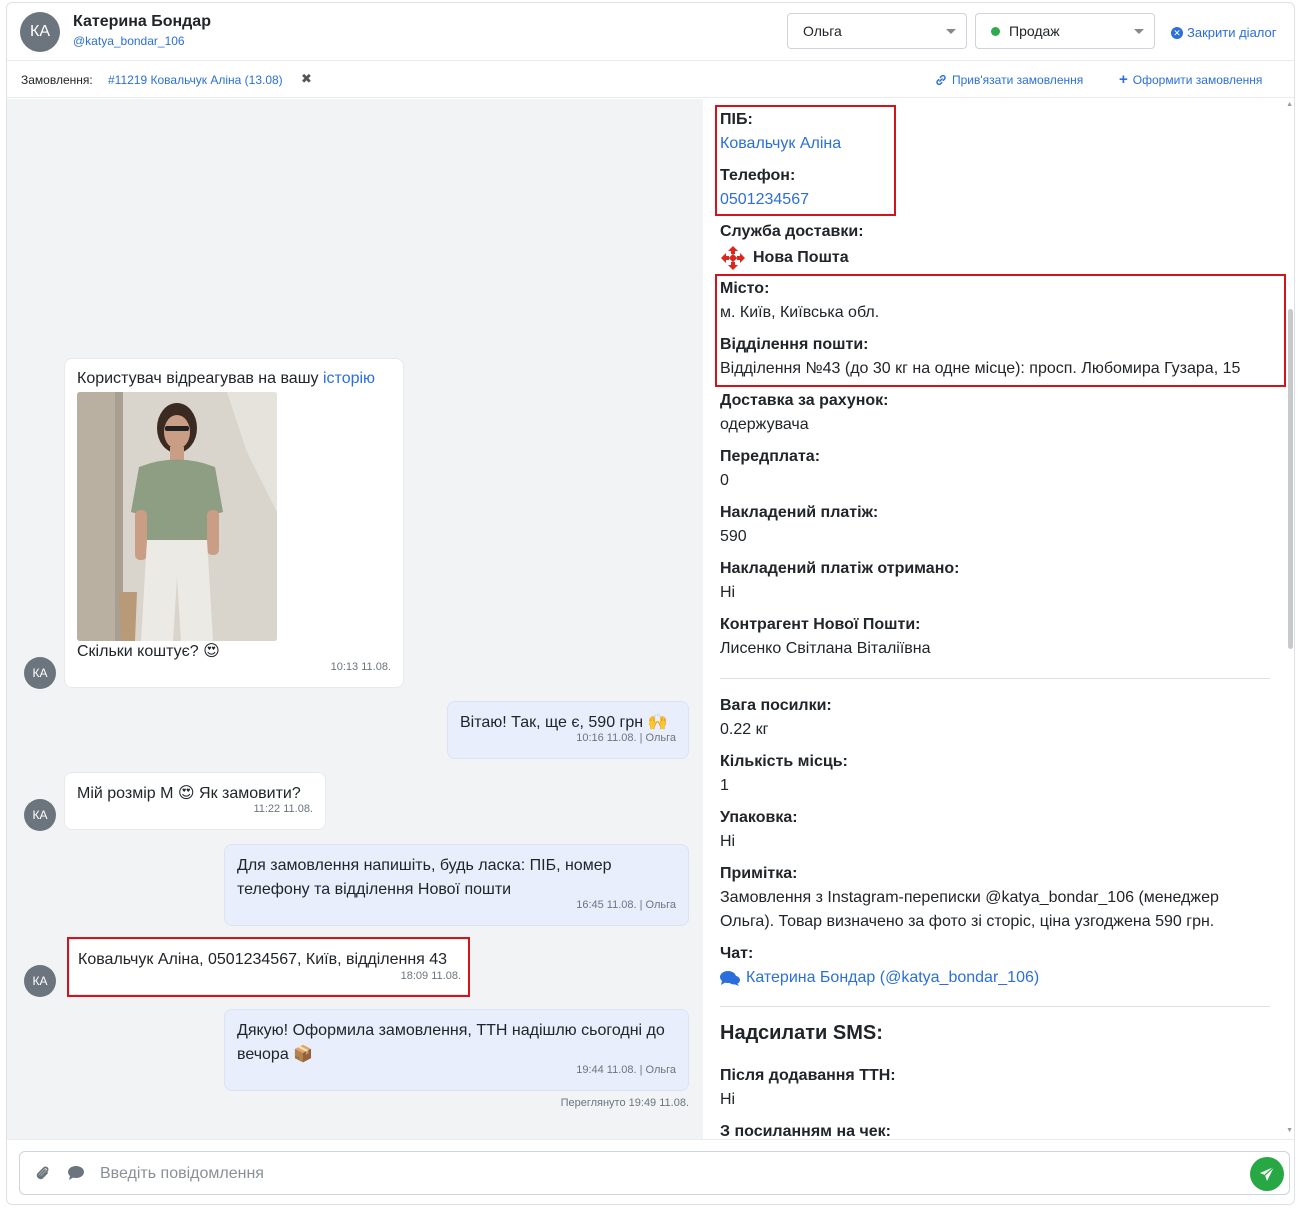 This screenshot has height=1211, width=1300. I want to click on message-input-box, so click(654, 1173).